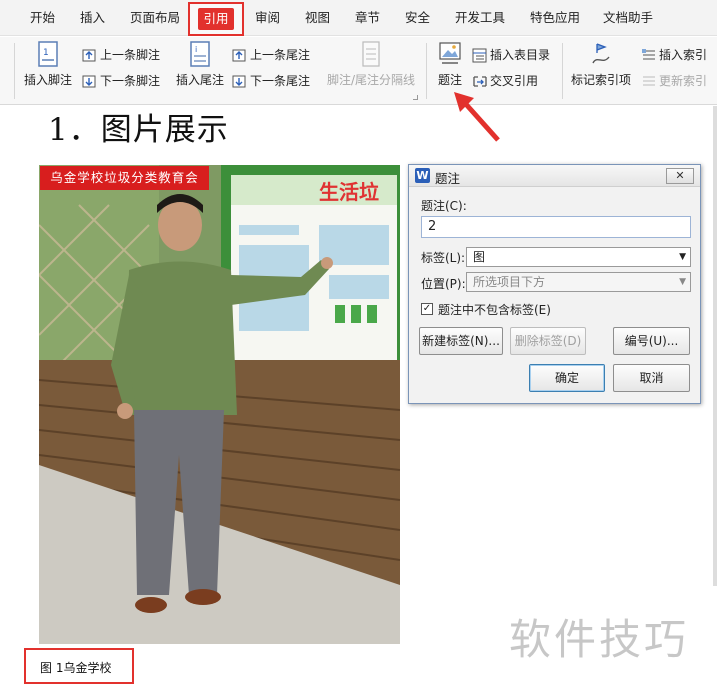 The height and width of the screenshot is (694, 717). I want to click on caption-highlight-box: 图 1乌金学校, so click(79, 666).